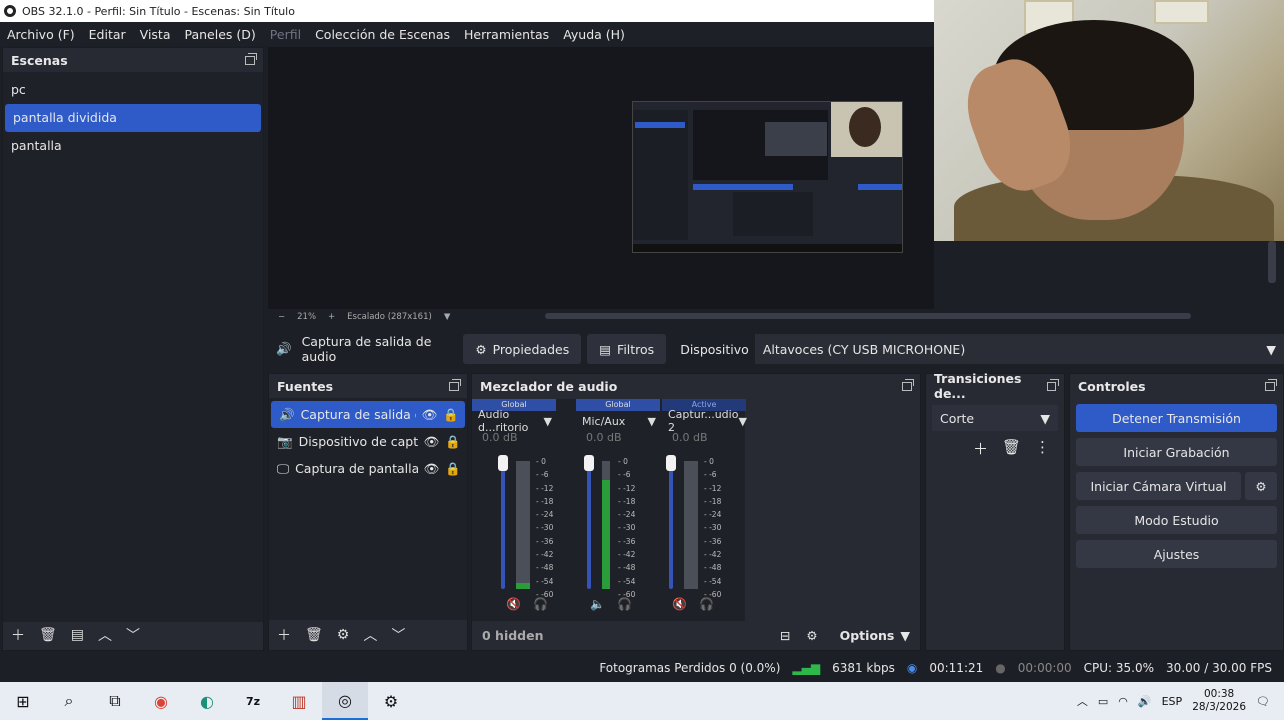 The width and height of the screenshot is (1284, 720). What do you see at coordinates (41, 34) in the screenshot?
I see `menu-file: Archivo (F)` at bounding box center [41, 34].